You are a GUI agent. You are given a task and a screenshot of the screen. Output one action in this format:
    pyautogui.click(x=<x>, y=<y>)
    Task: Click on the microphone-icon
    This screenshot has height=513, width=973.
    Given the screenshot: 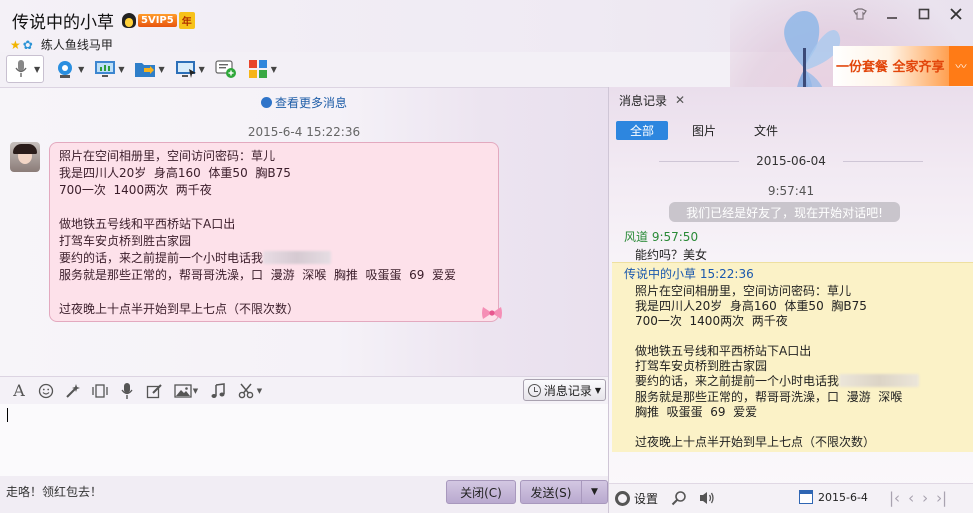 What is the action you would take?
    pyautogui.click(x=21, y=69)
    